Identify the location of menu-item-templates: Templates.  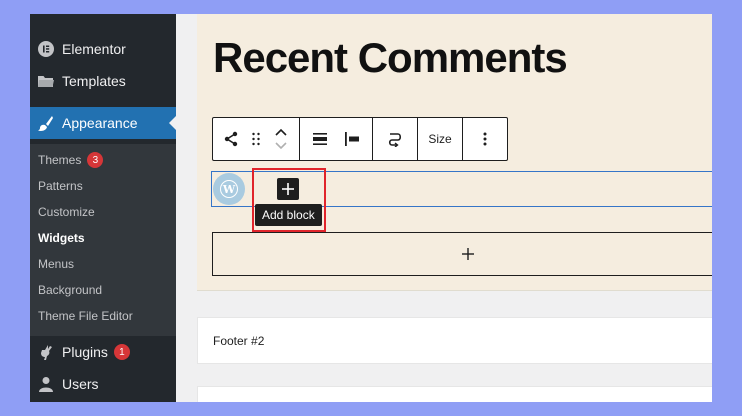
(103, 81).